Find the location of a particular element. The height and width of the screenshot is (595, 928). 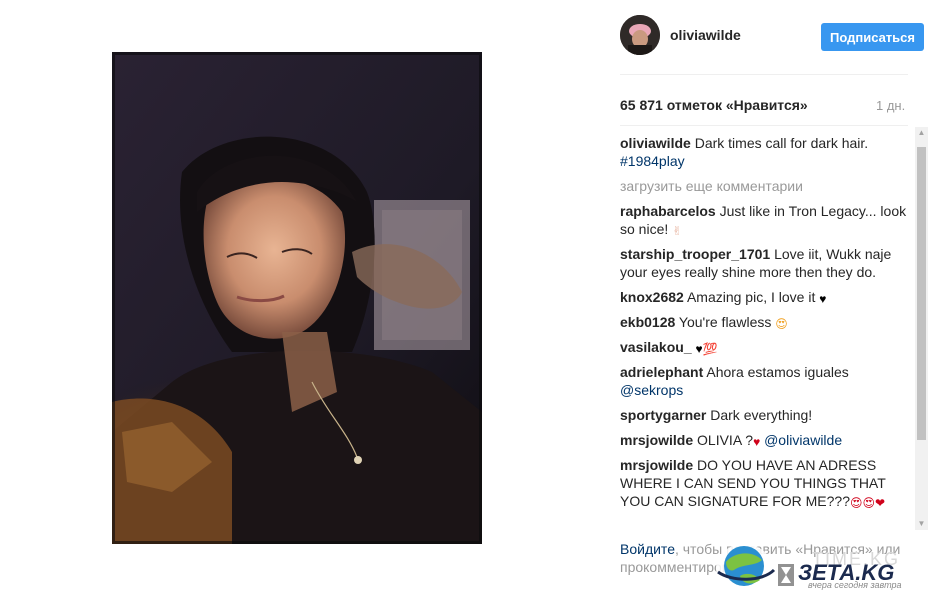

likes-count: 65 871 отметок «Нравится» is located at coordinates (714, 105).